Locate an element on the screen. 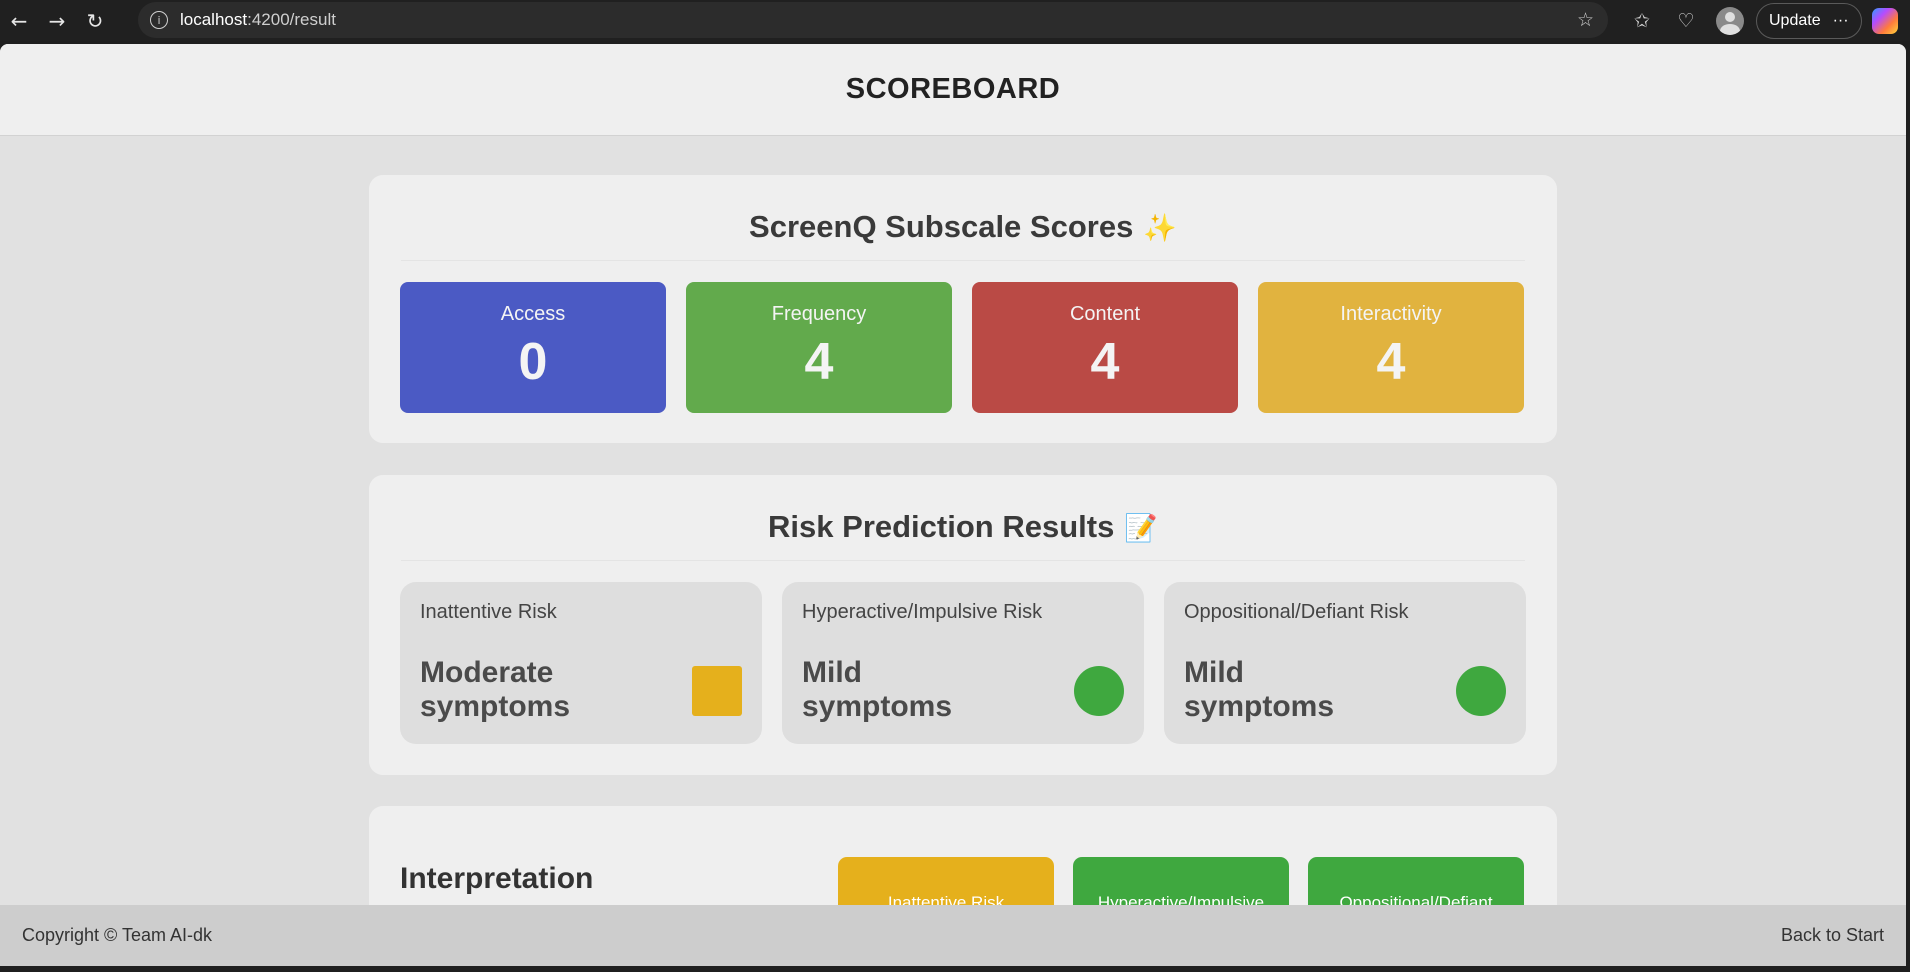 The height and width of the screenshot is (972, 1910). page-title: SCOREBOARD is located at coordinates (953, 89).